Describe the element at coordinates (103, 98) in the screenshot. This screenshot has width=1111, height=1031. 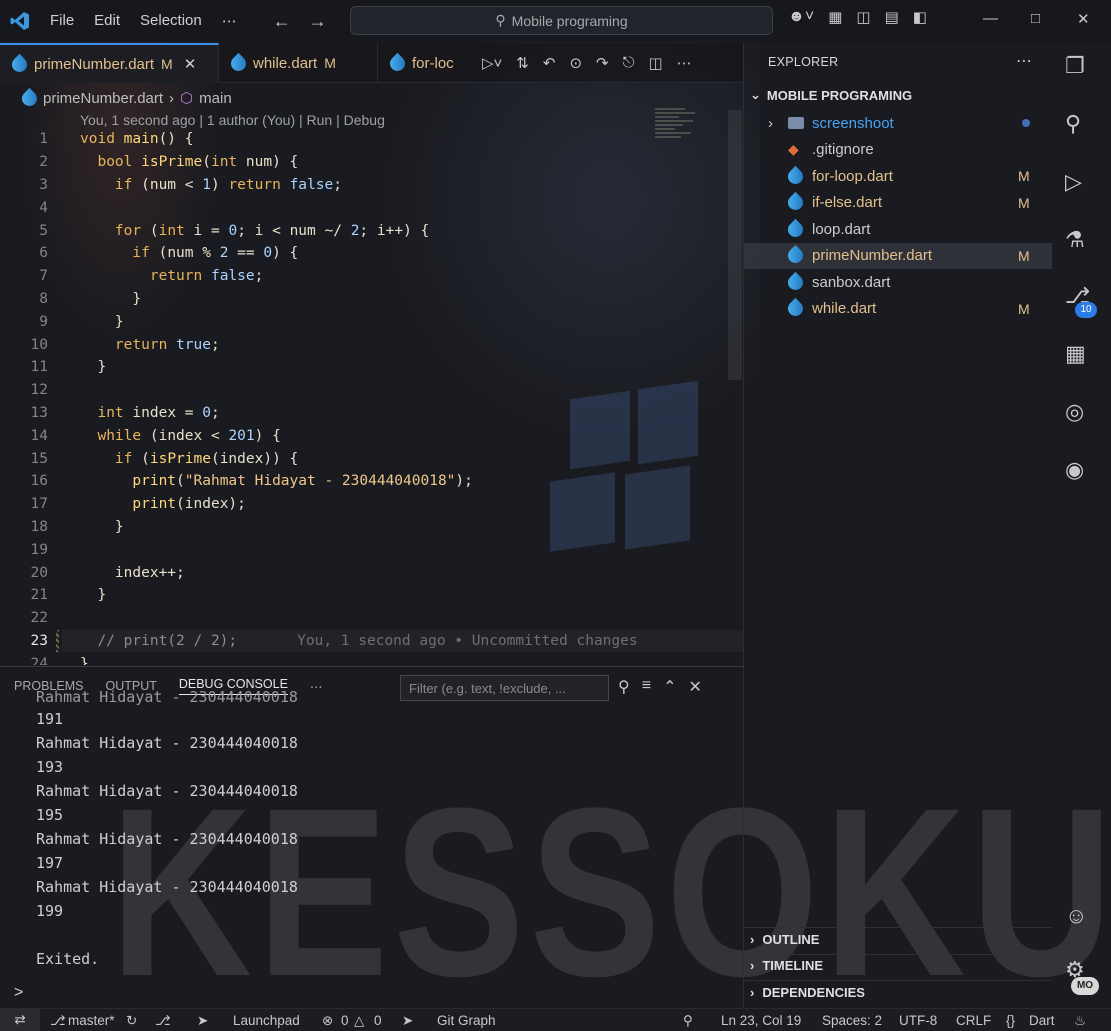
I see `breadcrumb-file: primeNumber.dart` at that location.